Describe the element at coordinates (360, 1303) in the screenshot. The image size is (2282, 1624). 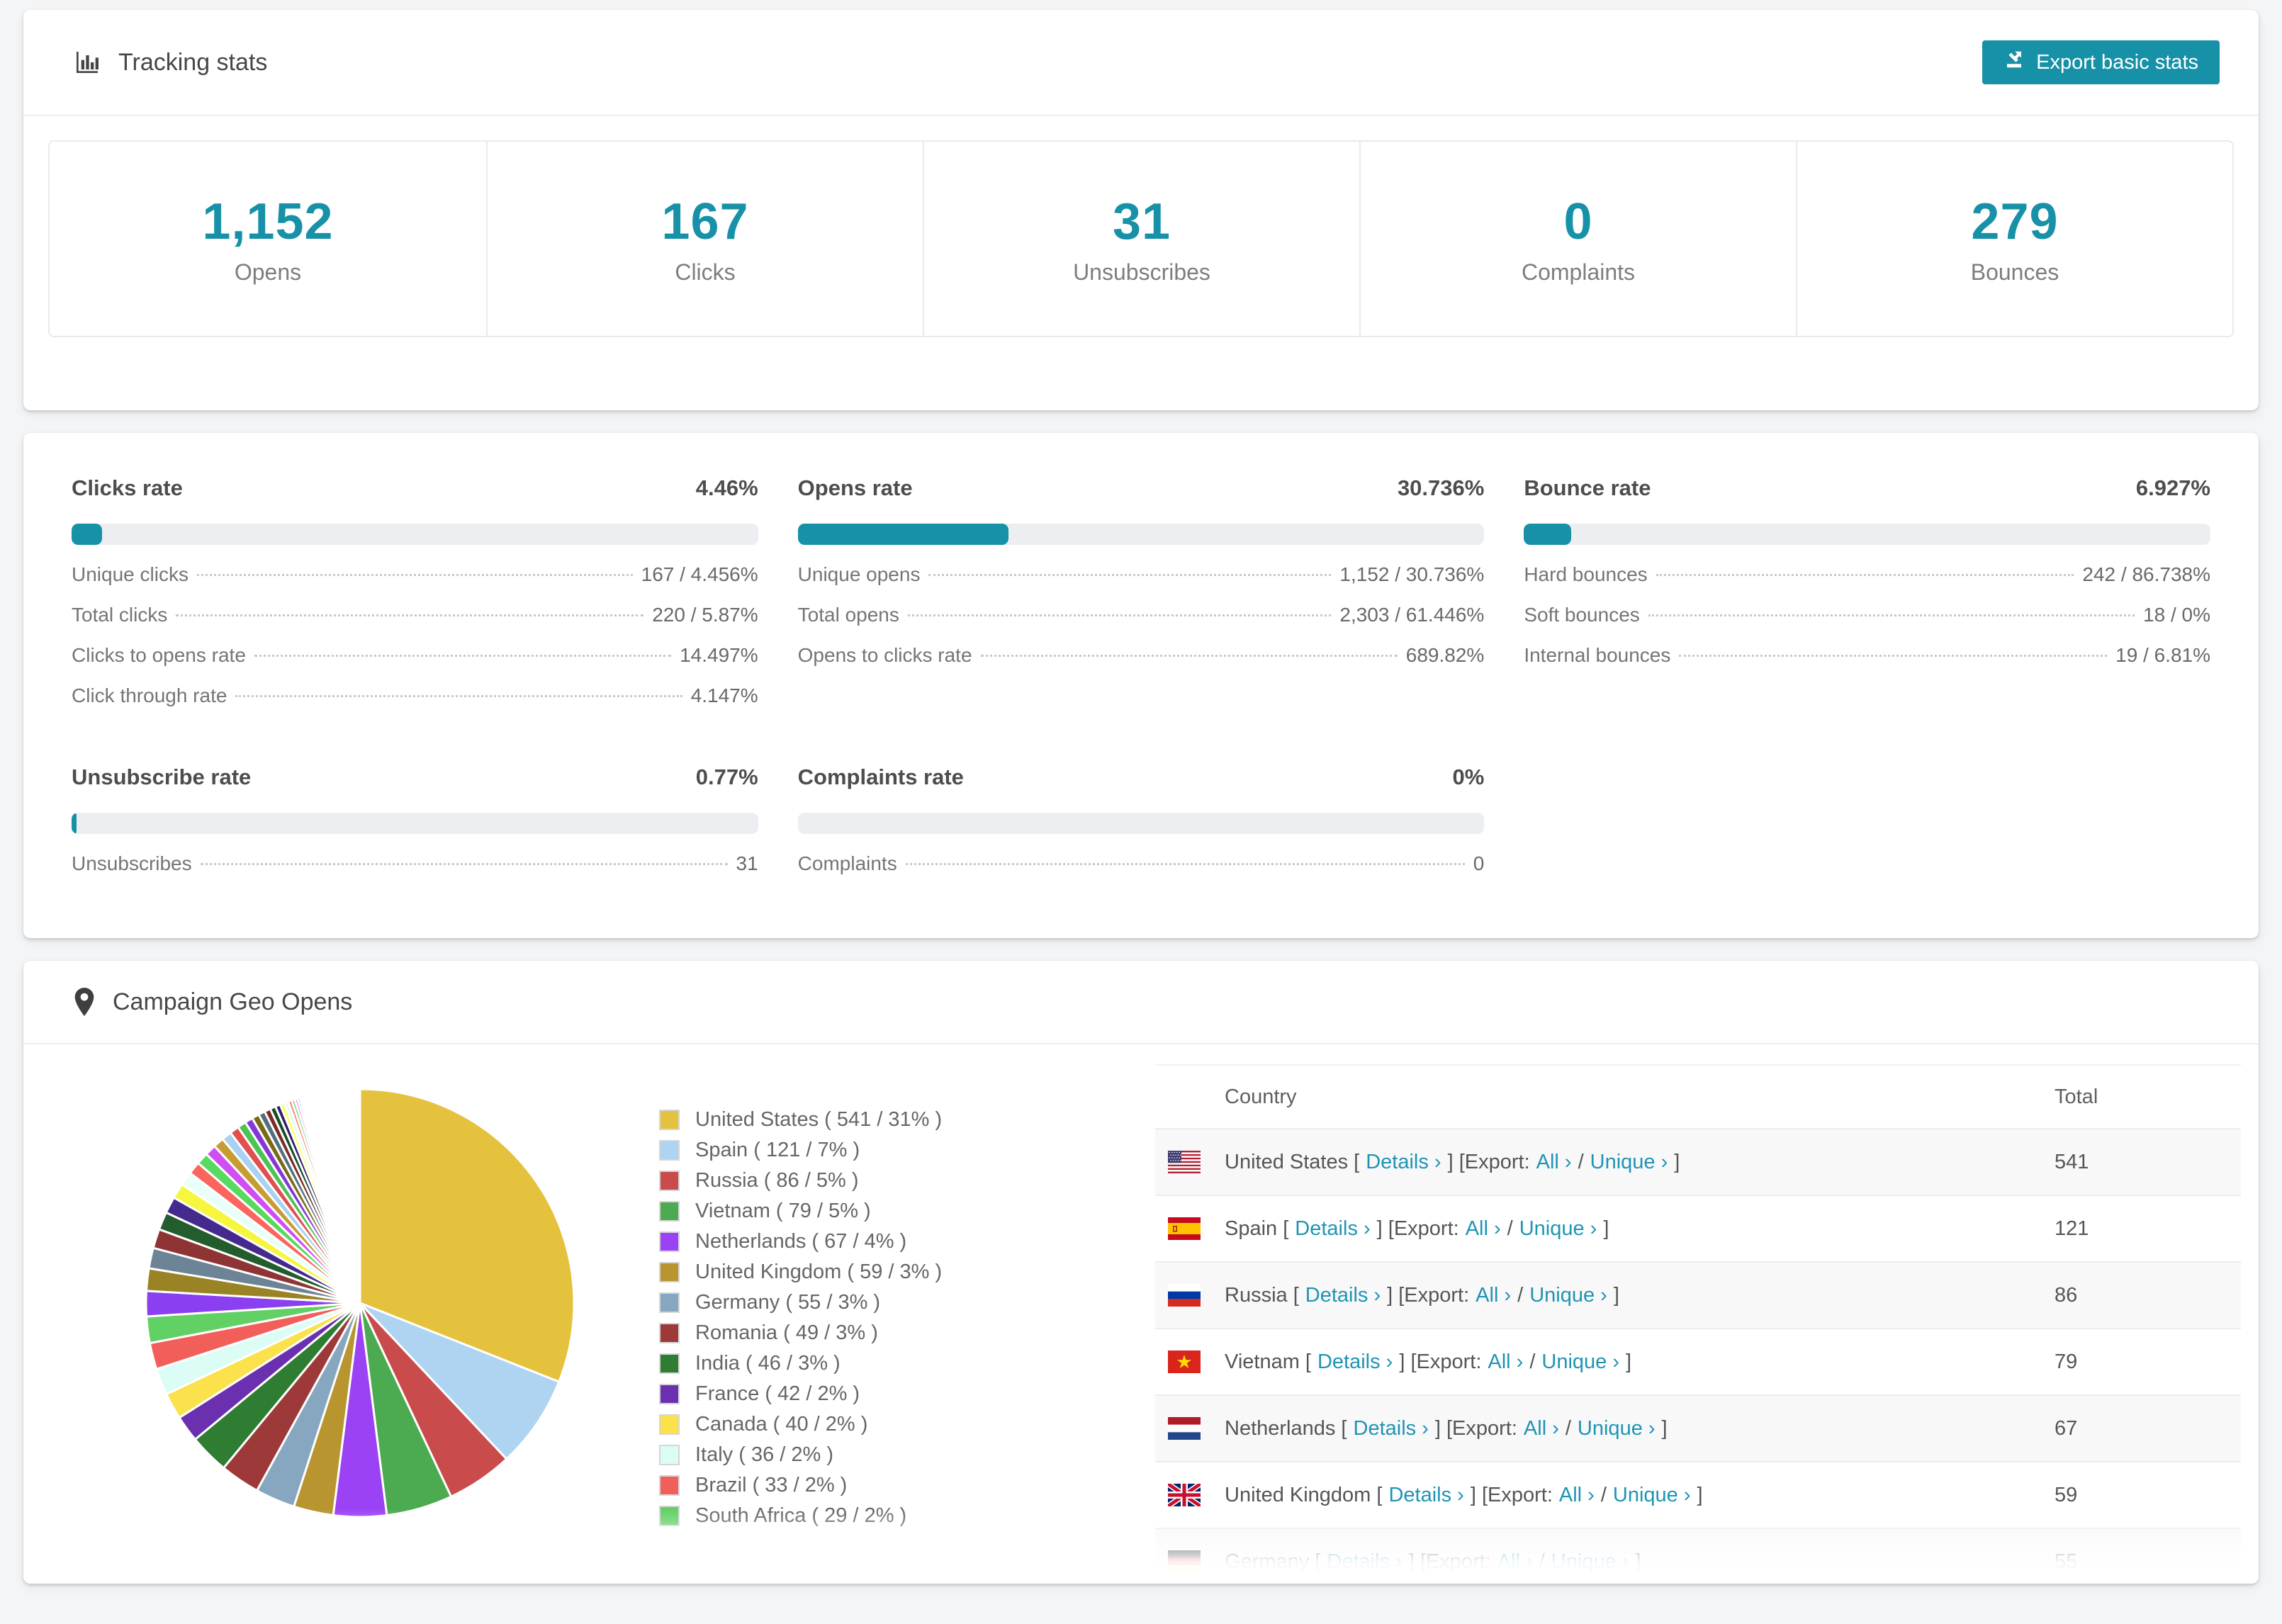
I see `geo-pie-chart` at that location.